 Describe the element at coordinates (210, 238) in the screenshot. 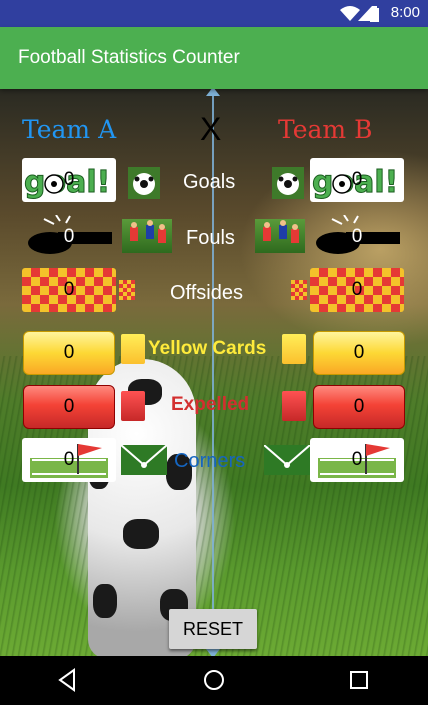

I see `fouls-label: Fouls` at that location.